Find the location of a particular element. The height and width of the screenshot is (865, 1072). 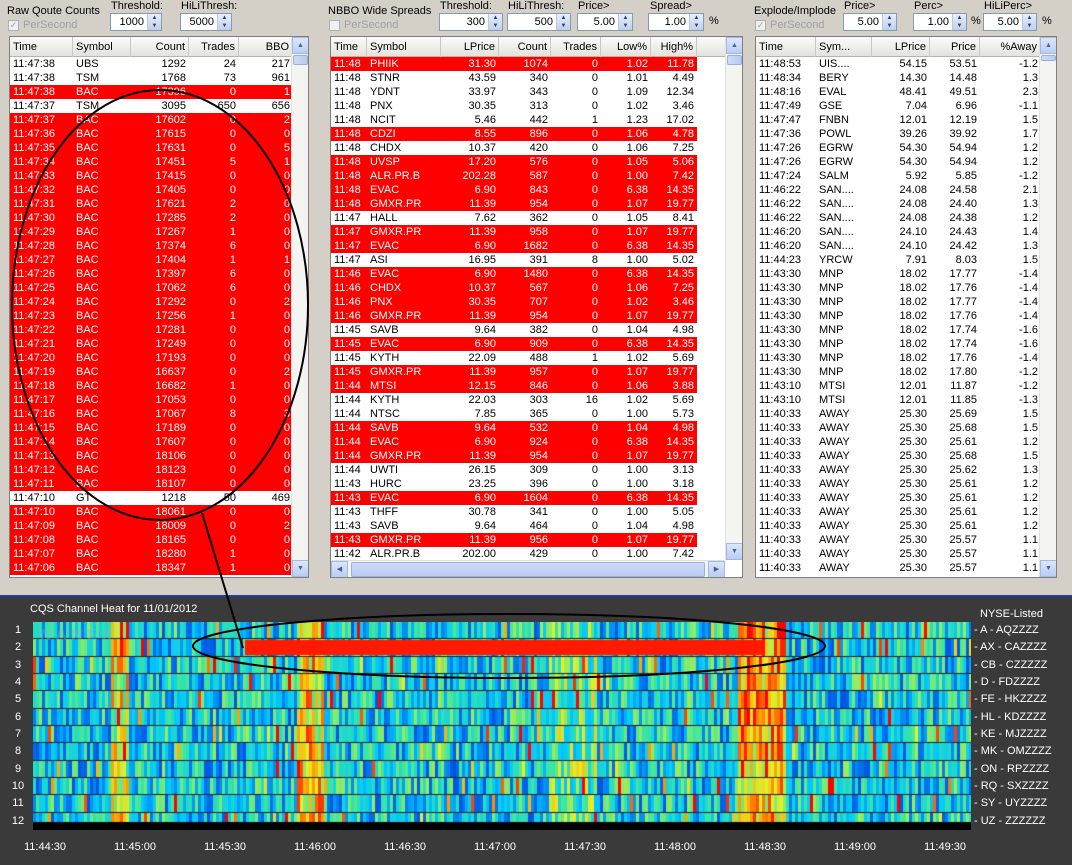

column-header: Low% is located at coordinates (626, 47).